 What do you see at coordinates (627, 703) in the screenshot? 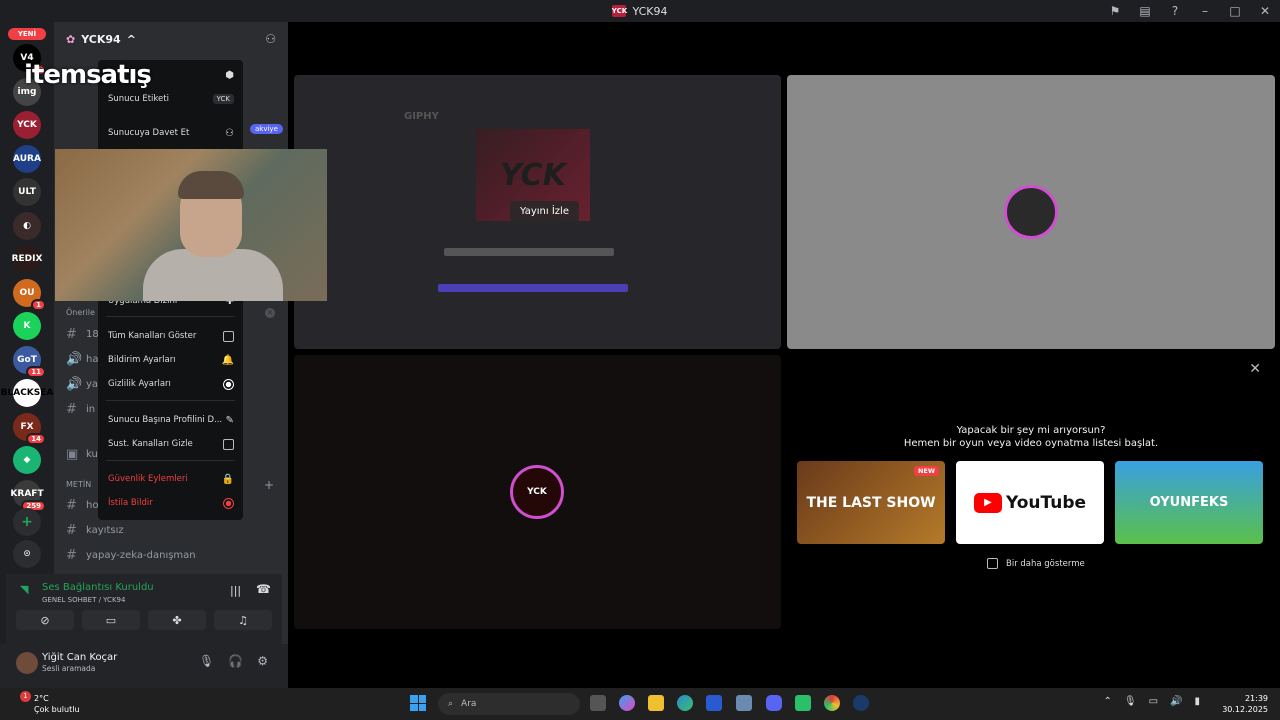
I see `copilot-icon` at bounding box center [627, 703].